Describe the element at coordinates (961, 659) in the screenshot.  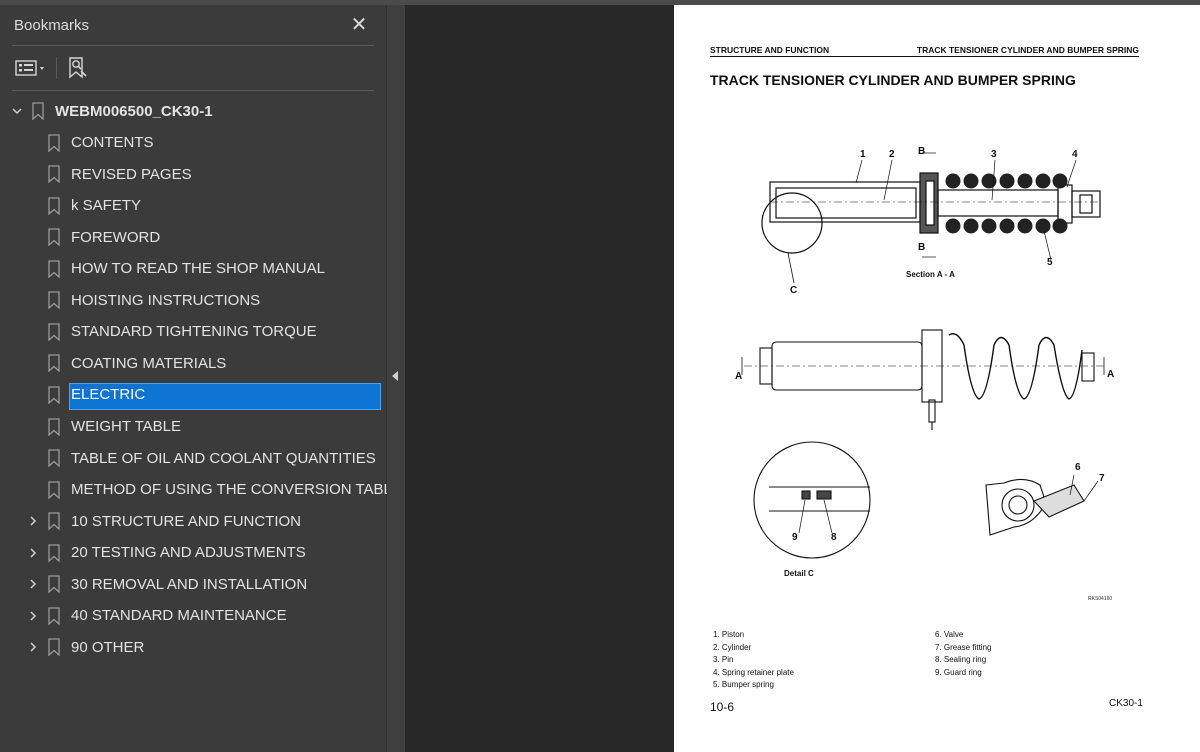
I see `part-item: 8. Sealing ring` at that location.